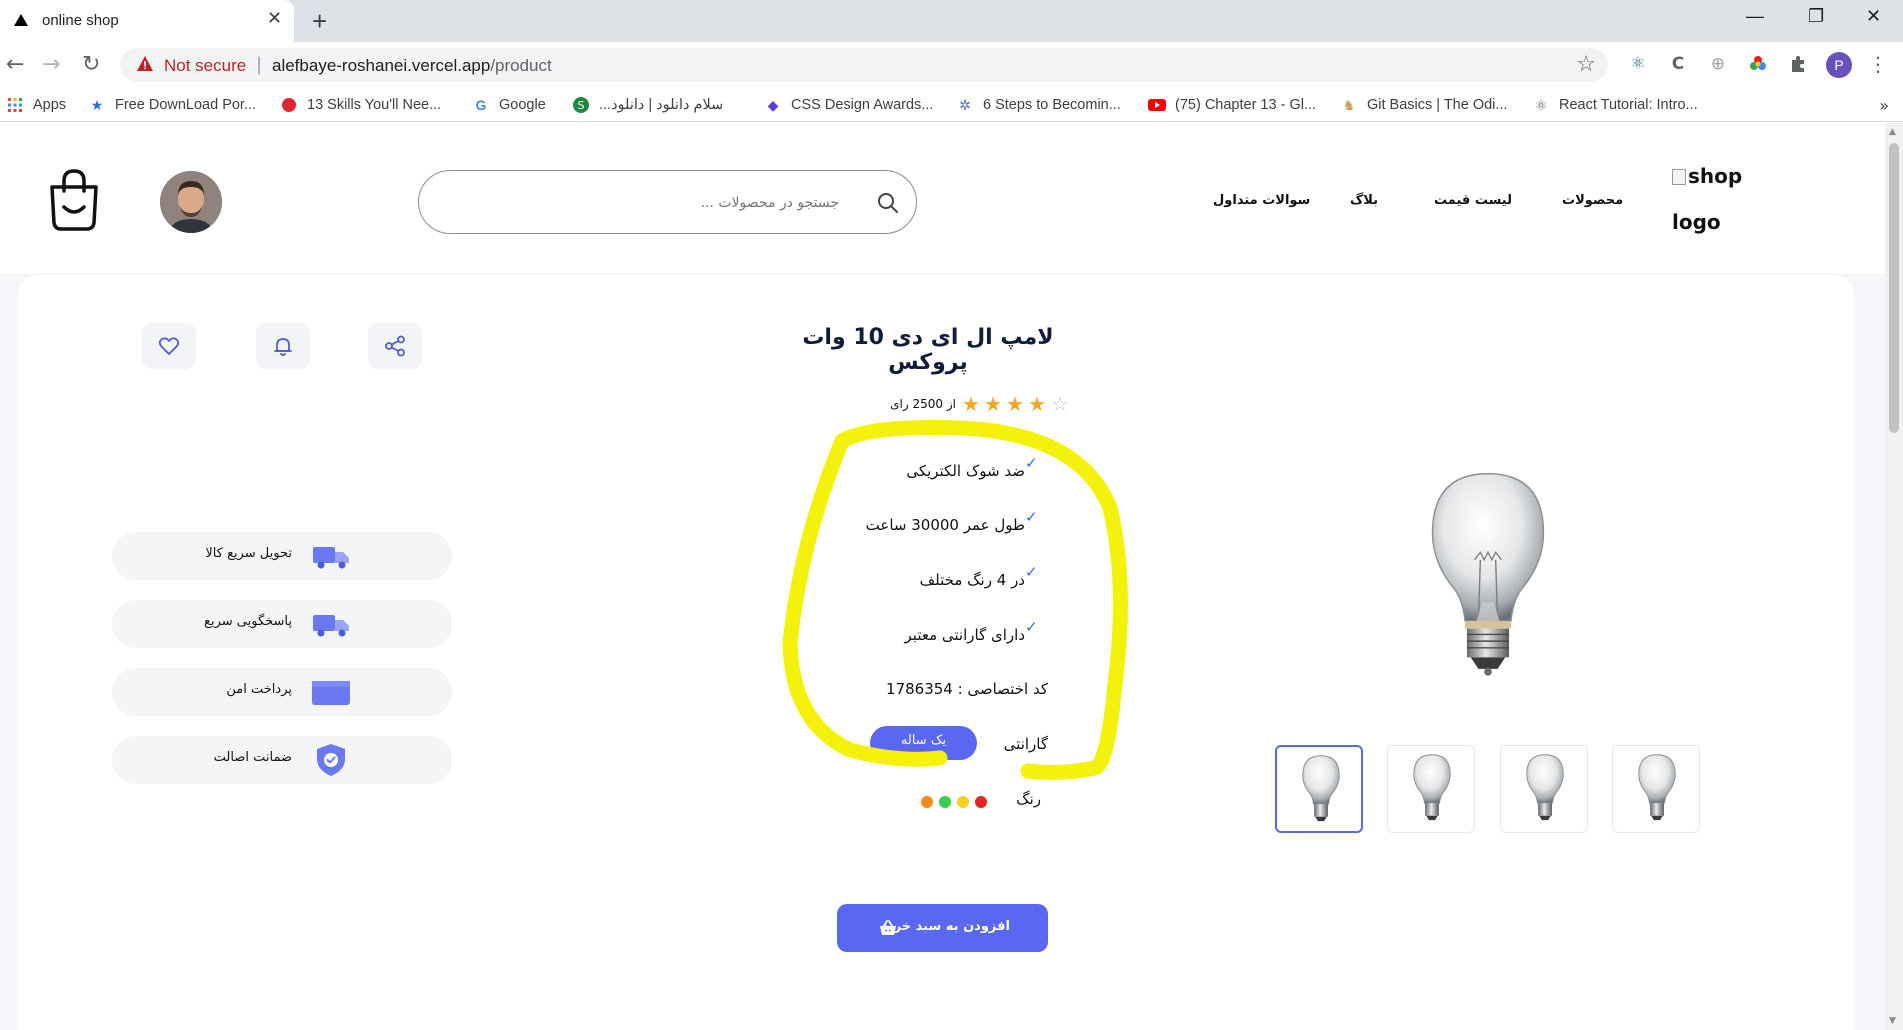 This screenshot has width=1903, height=1030. Describe the element at coordinates (1884, 105) in the screenshot. I see `bookmarks-overflow-icon: »` at that location.